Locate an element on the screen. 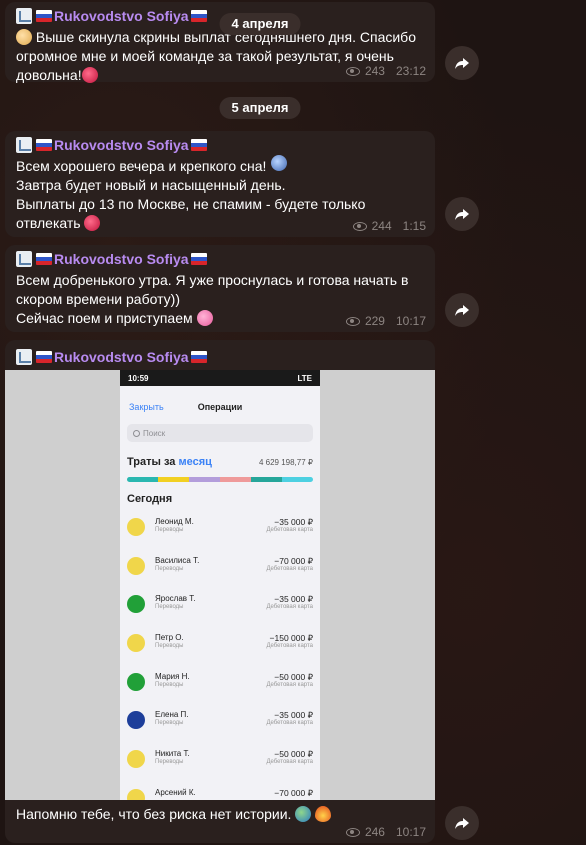 The height and width of the screenshot is (845, 586). transaction-row: Арсений К. −70 000 ₽ is located at coordinates (220, 791).